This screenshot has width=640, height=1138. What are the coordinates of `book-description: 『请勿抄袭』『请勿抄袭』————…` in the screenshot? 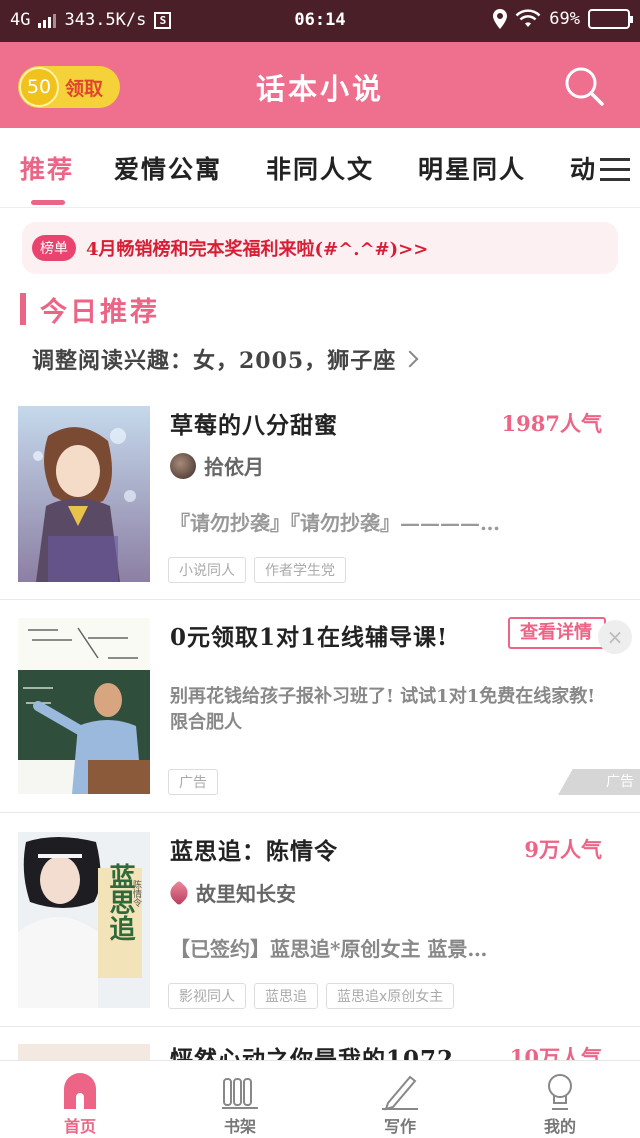 It's located at (335, 523).